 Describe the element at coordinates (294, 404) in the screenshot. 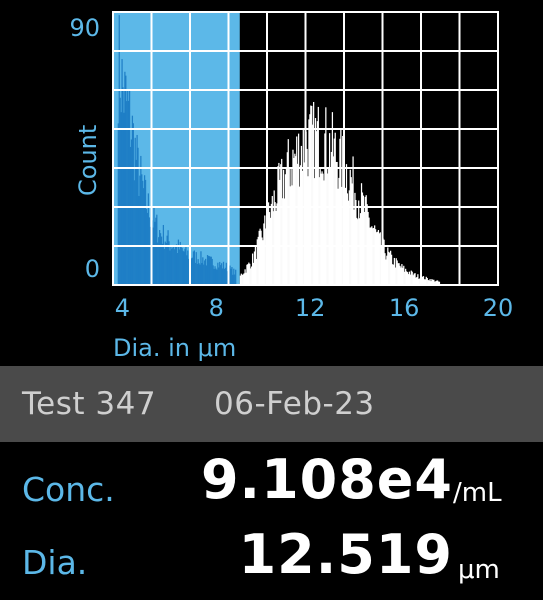

I see `test-date: 06-Feb-23` at that location.